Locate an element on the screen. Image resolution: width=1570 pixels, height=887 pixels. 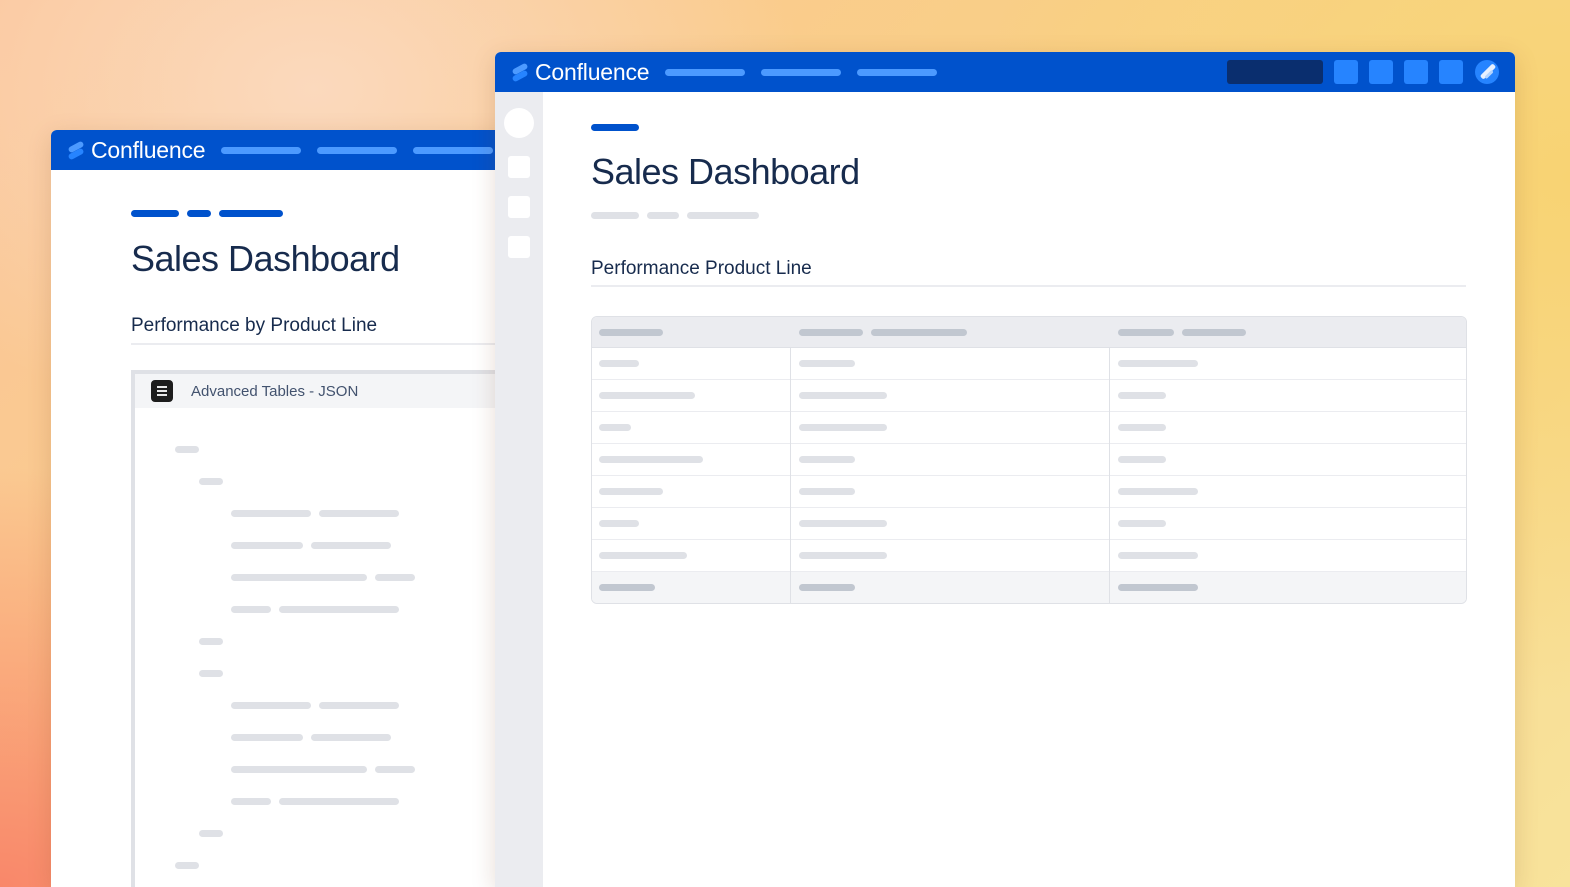
macro-header: Advanced Tables - JSON is located at coordinates (323, 389).